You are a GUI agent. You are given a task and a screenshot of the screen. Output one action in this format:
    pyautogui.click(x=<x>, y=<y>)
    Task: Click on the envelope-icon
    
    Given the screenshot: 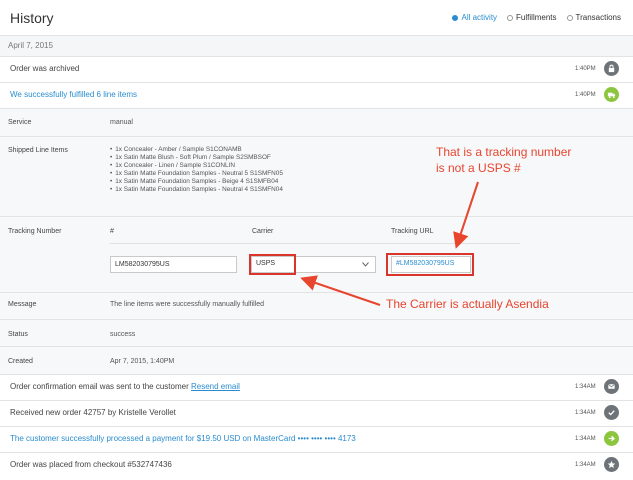 What is the action you would take?
    pyautogui.click(x=611, y=386)
    